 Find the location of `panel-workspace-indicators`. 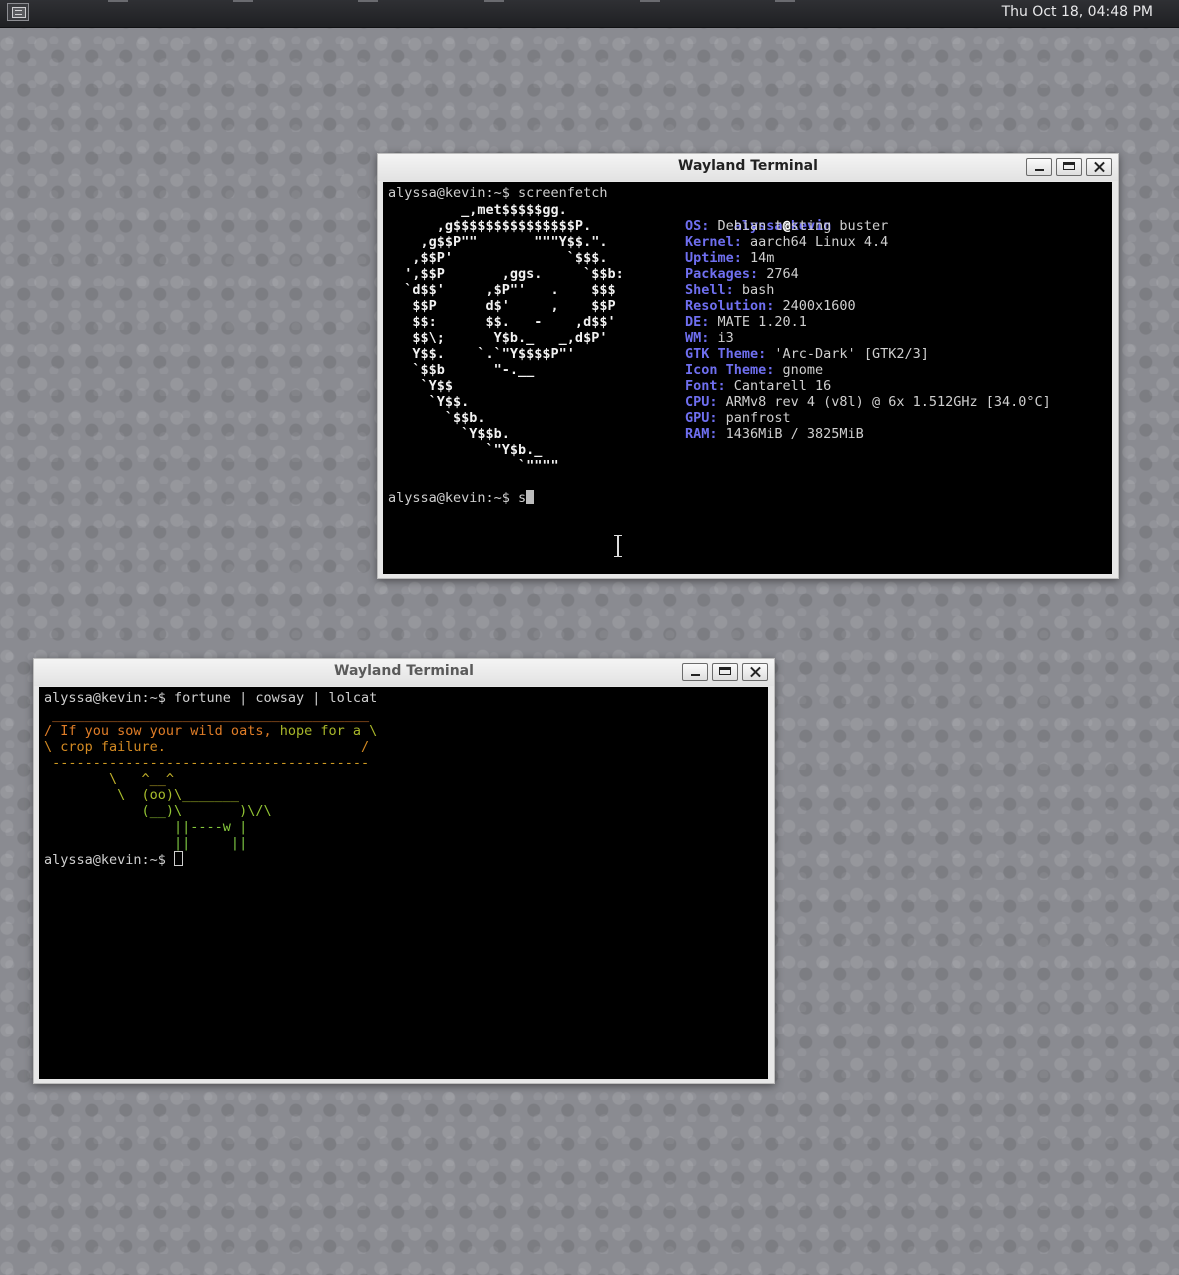

panel-workspace-indicators is located at coordinates (589, 1).